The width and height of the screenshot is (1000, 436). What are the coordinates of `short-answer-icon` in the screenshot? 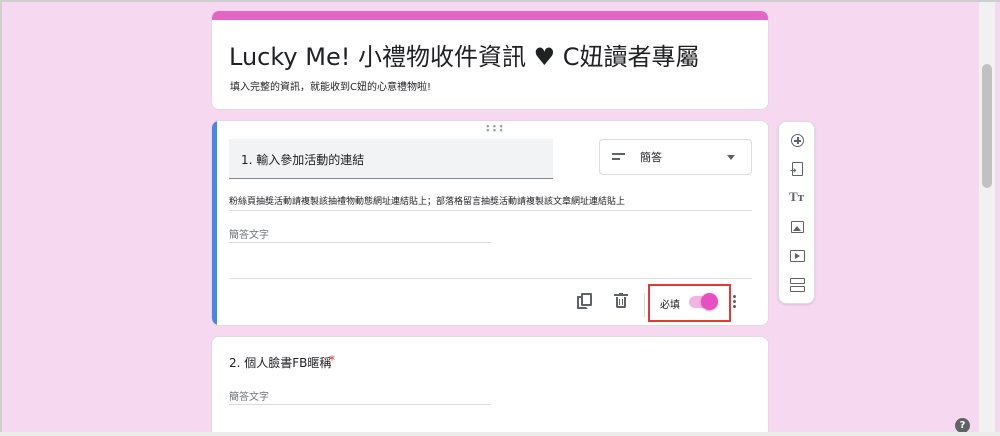 It's located at (619, 157).